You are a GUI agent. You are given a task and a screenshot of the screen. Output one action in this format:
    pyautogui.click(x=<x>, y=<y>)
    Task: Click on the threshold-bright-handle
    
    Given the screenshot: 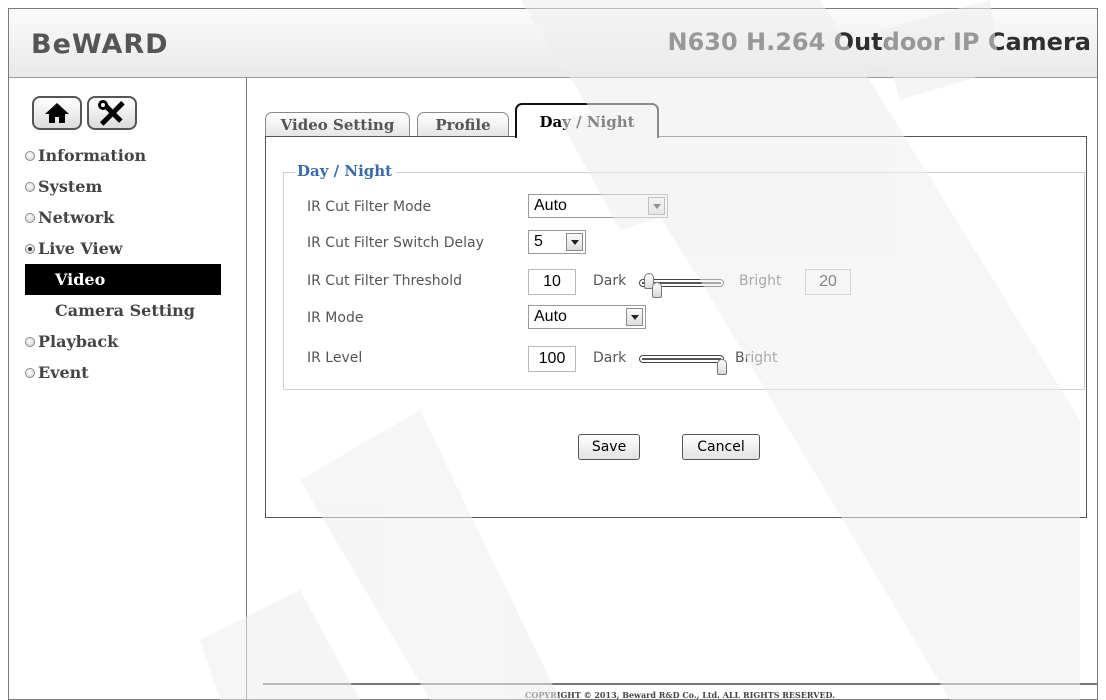 What is the action you would take?
    pyautogui.click(x=657, y=290)
    